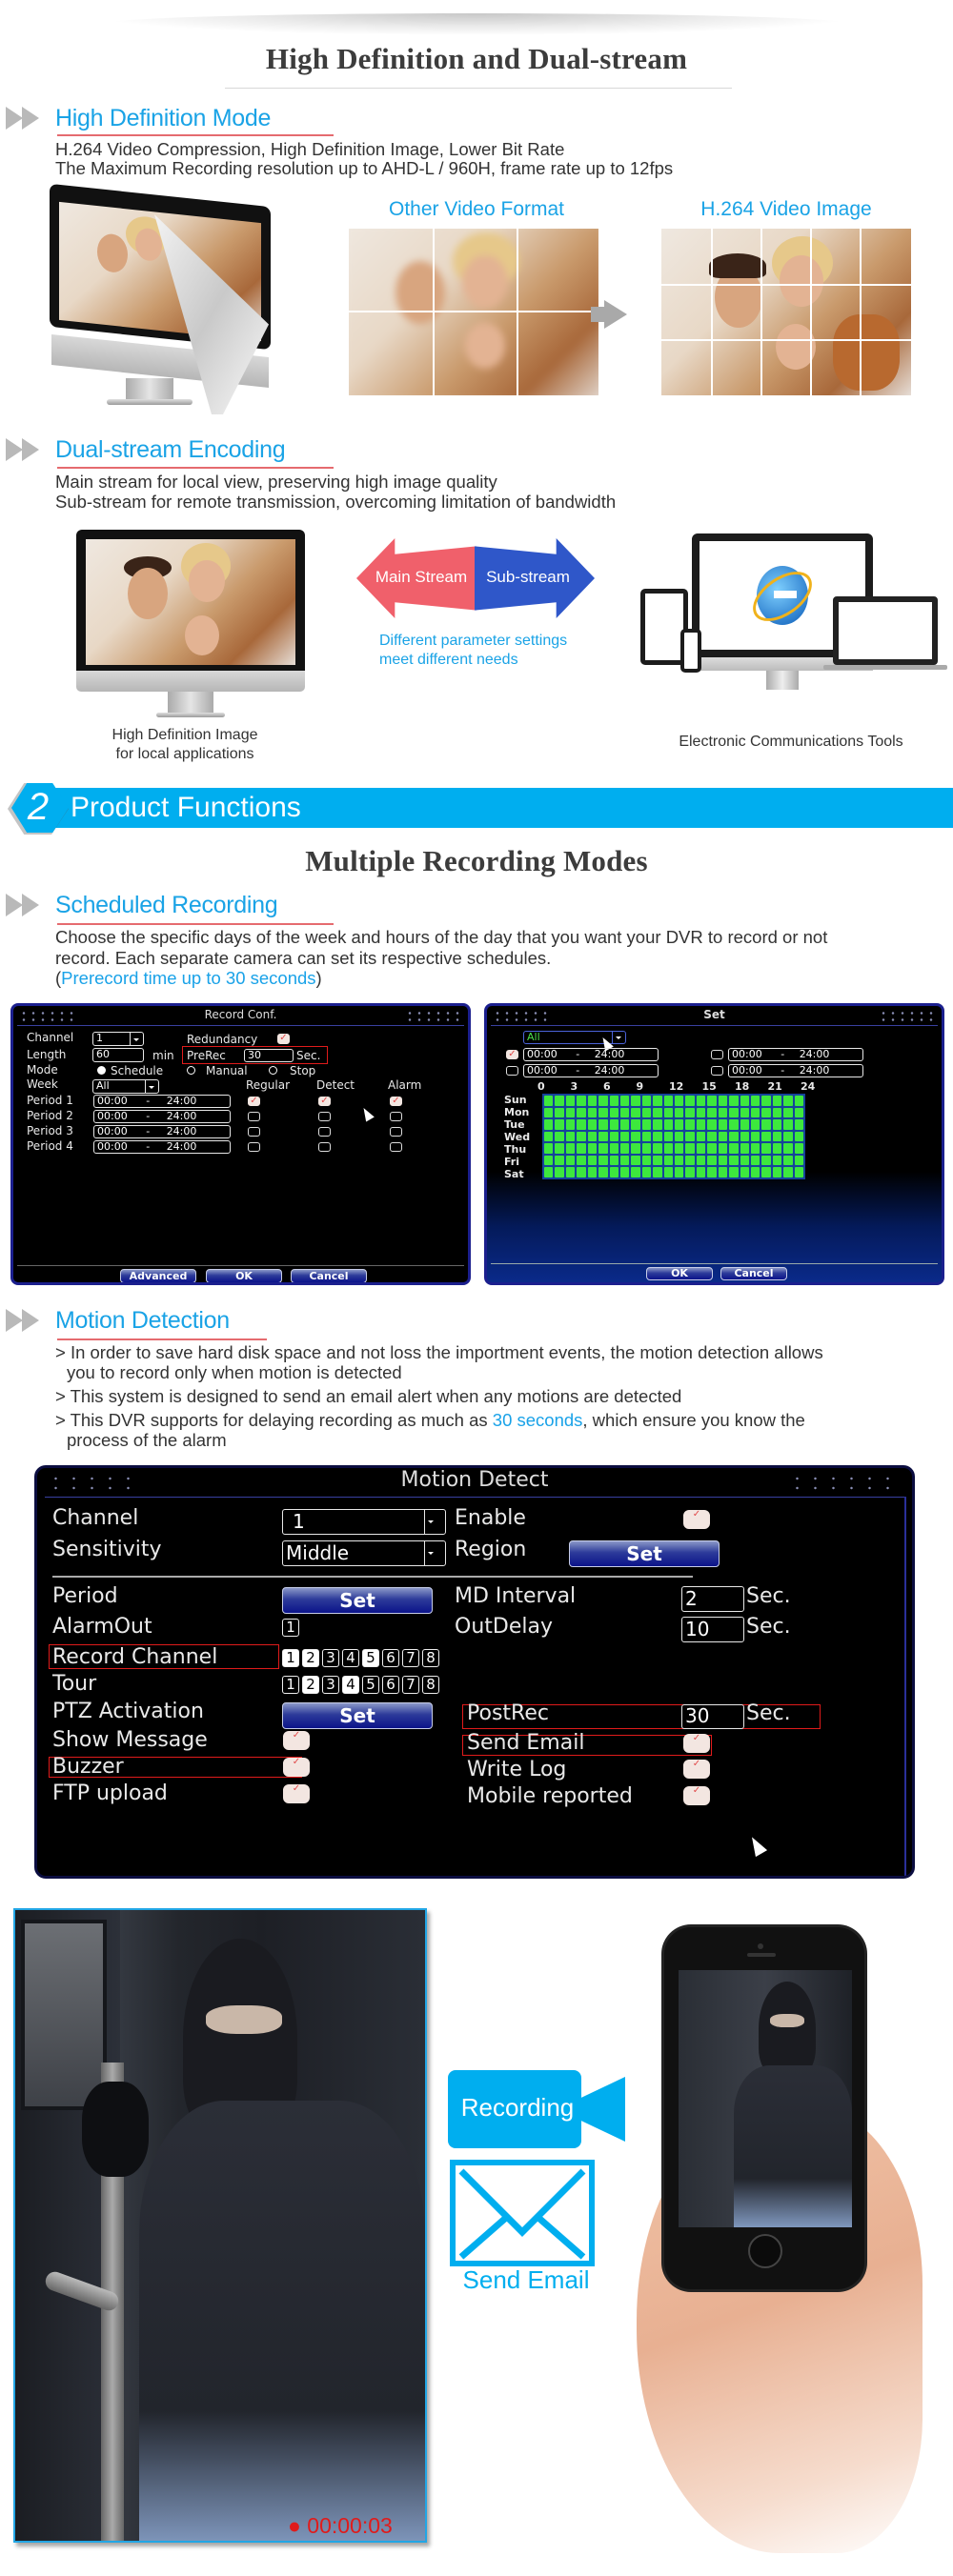  I want to click on channel-toggle: 6, so click(391, 1658).